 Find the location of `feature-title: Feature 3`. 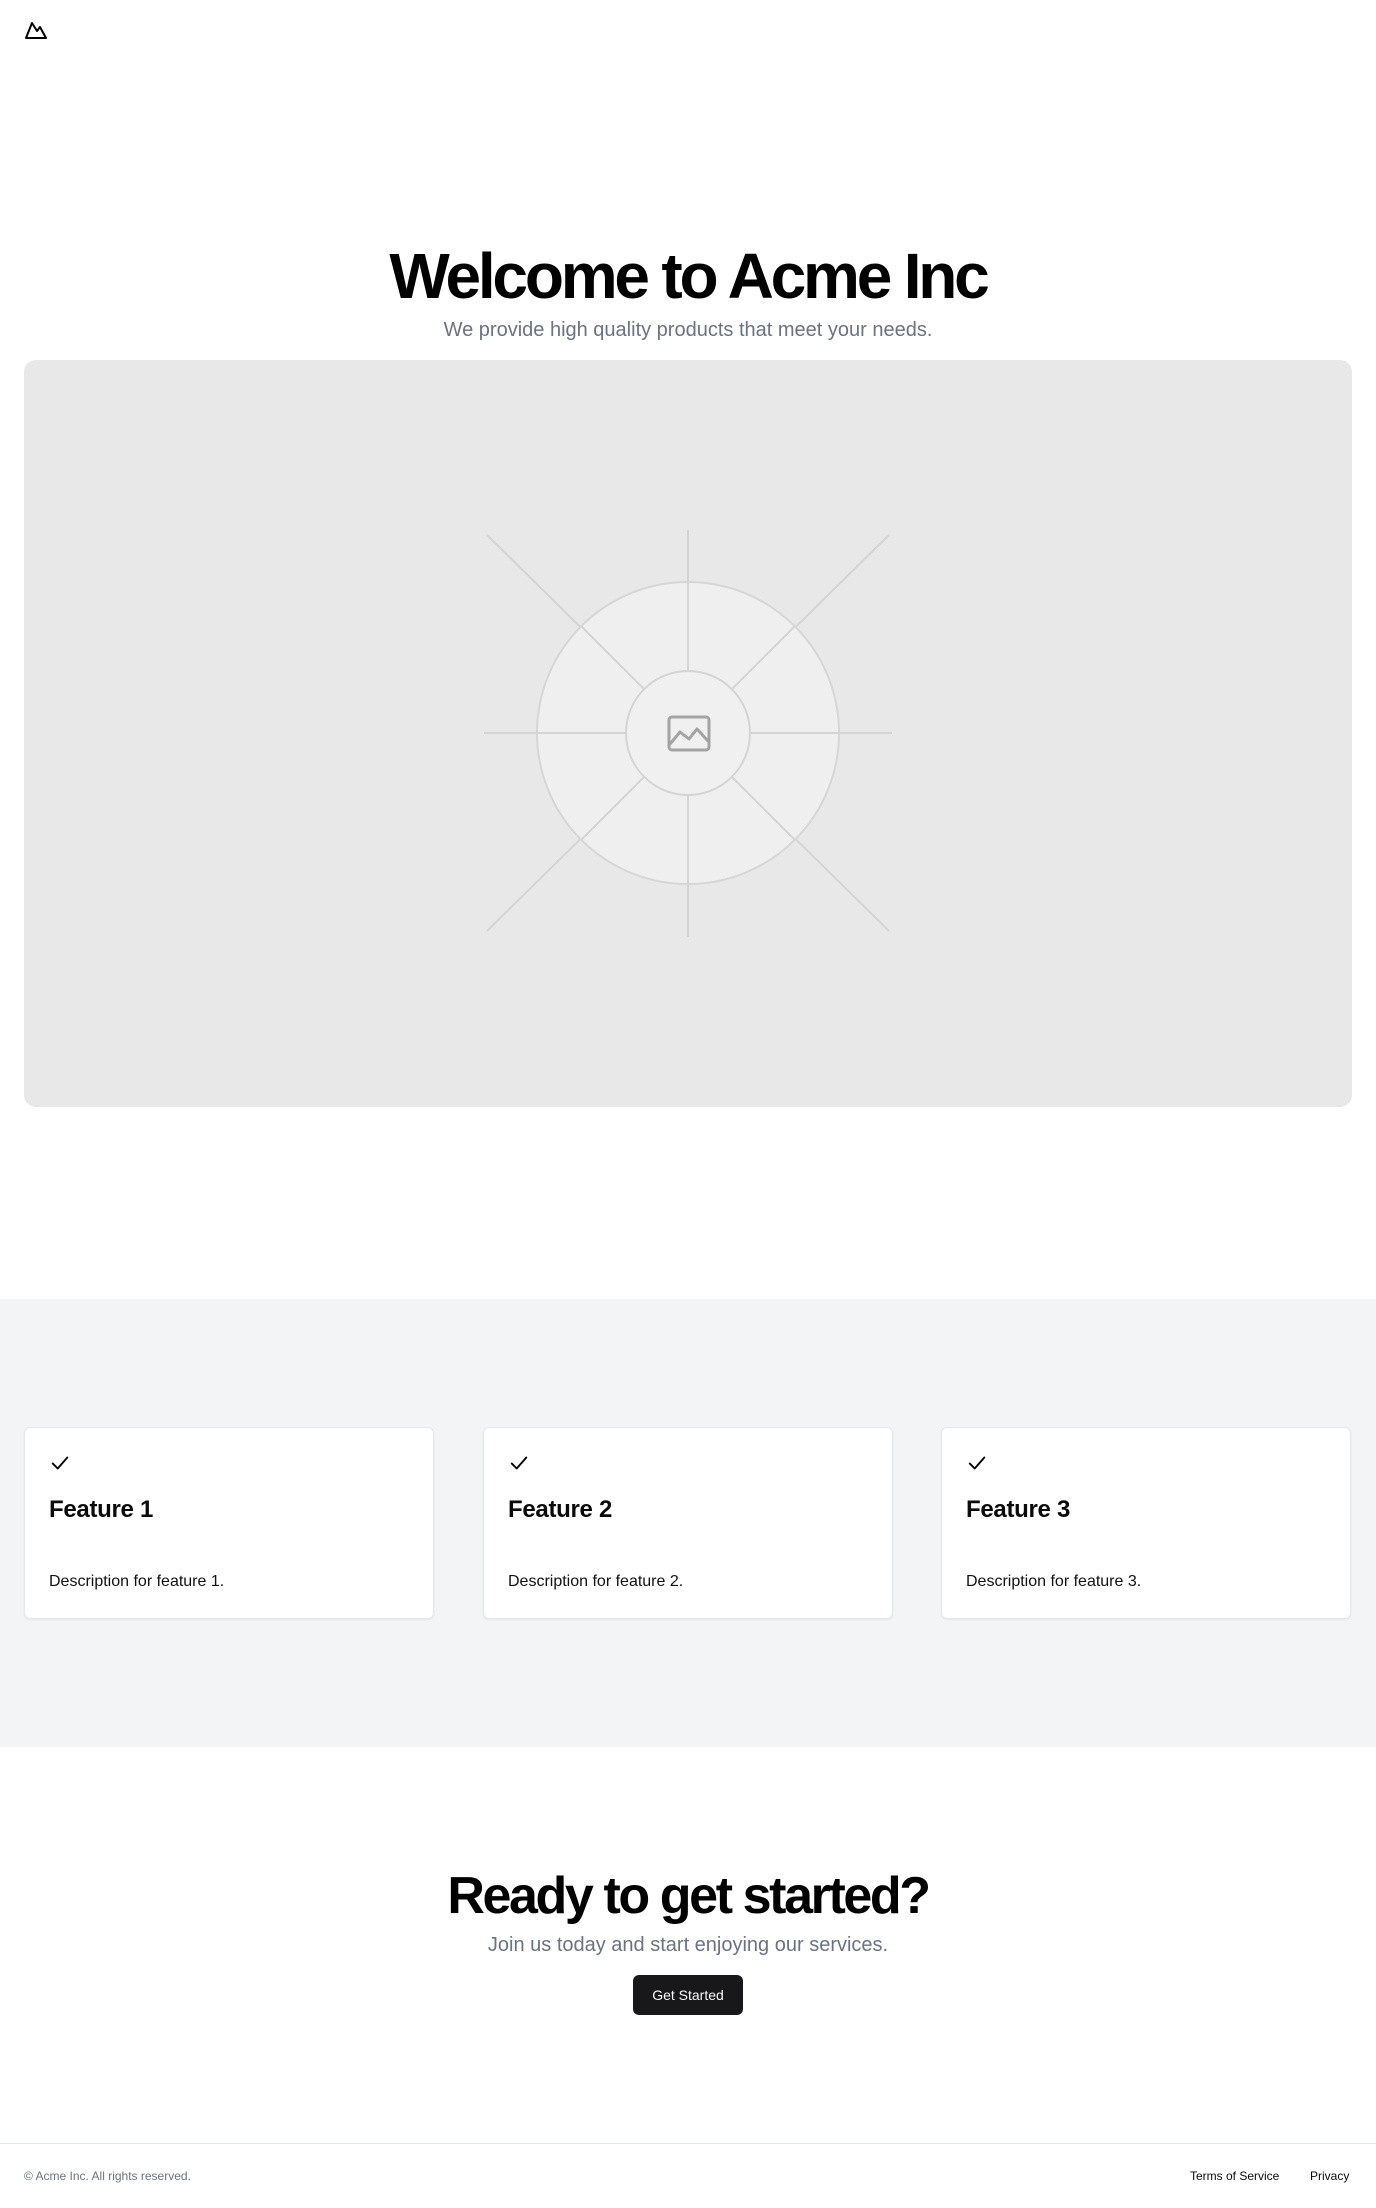

feature-title: Feature 3 is located at coordinates (1018, 1509).